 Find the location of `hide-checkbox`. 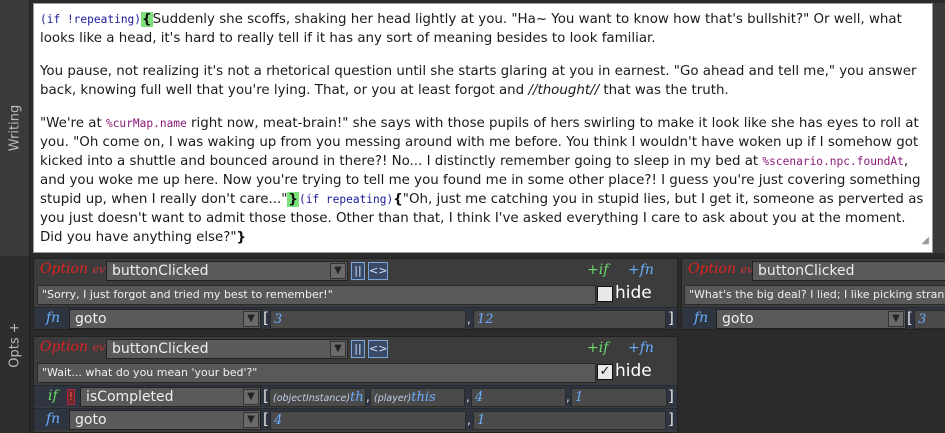

hide-checkbox is located at coordinates (605, 294).